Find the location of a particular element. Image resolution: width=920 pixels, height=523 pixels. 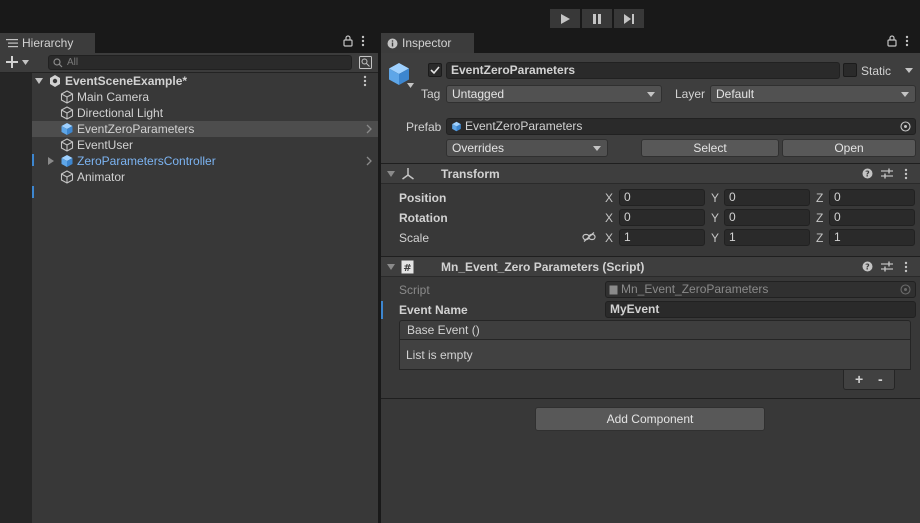

open-button: Open is located at coordinates (849, 148).